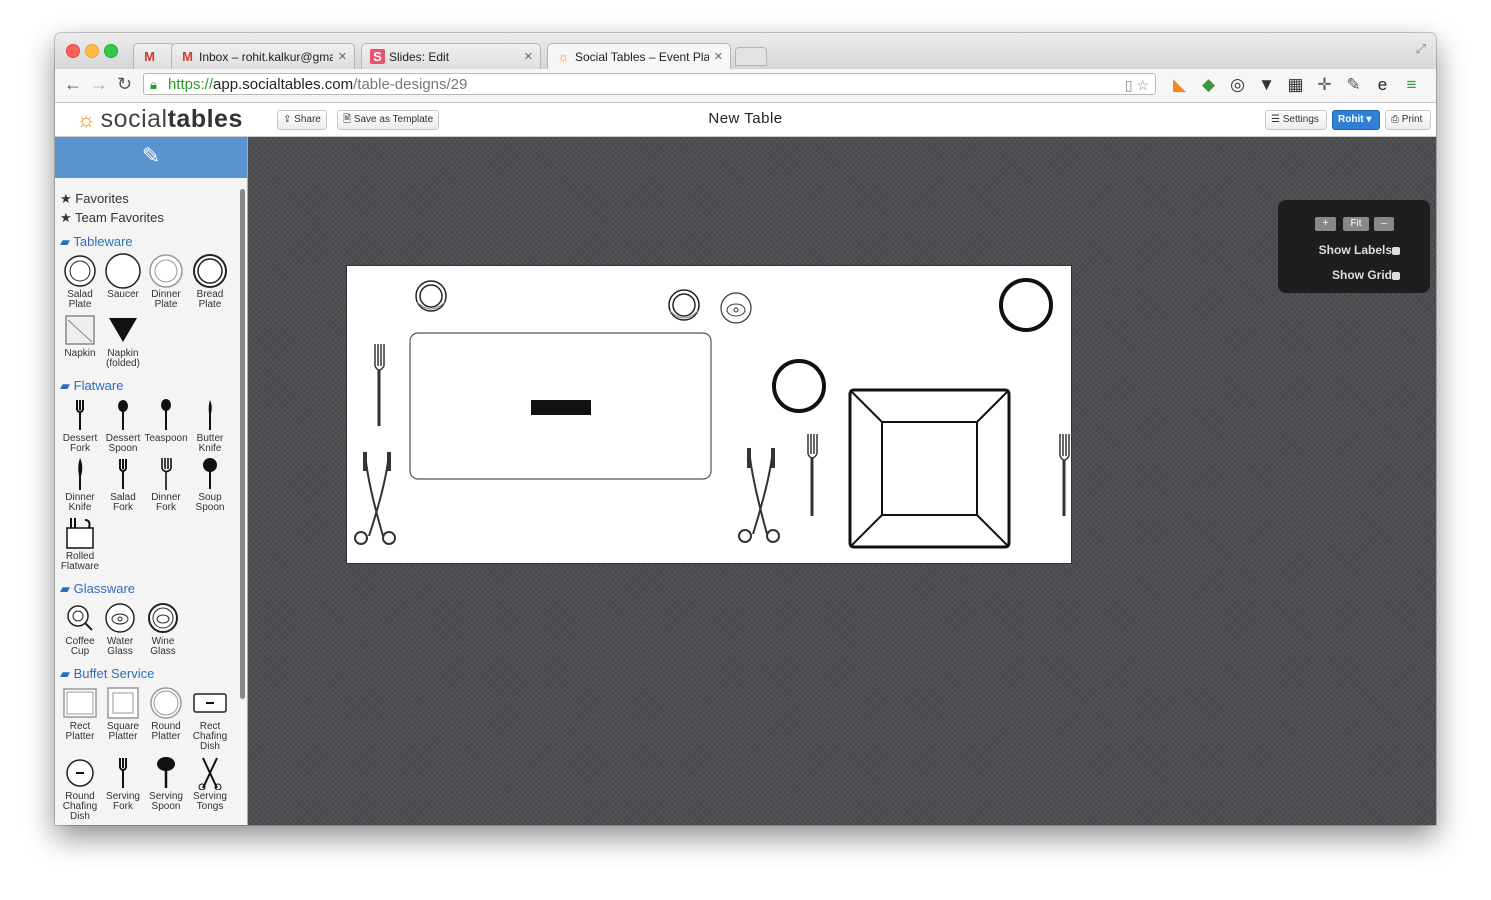 The height and width of the screenshot is (900, 1491). Describe the element at coordinates (1295, 85) in the screenshot. I see `extension-grid-icon: ▦` at that location.